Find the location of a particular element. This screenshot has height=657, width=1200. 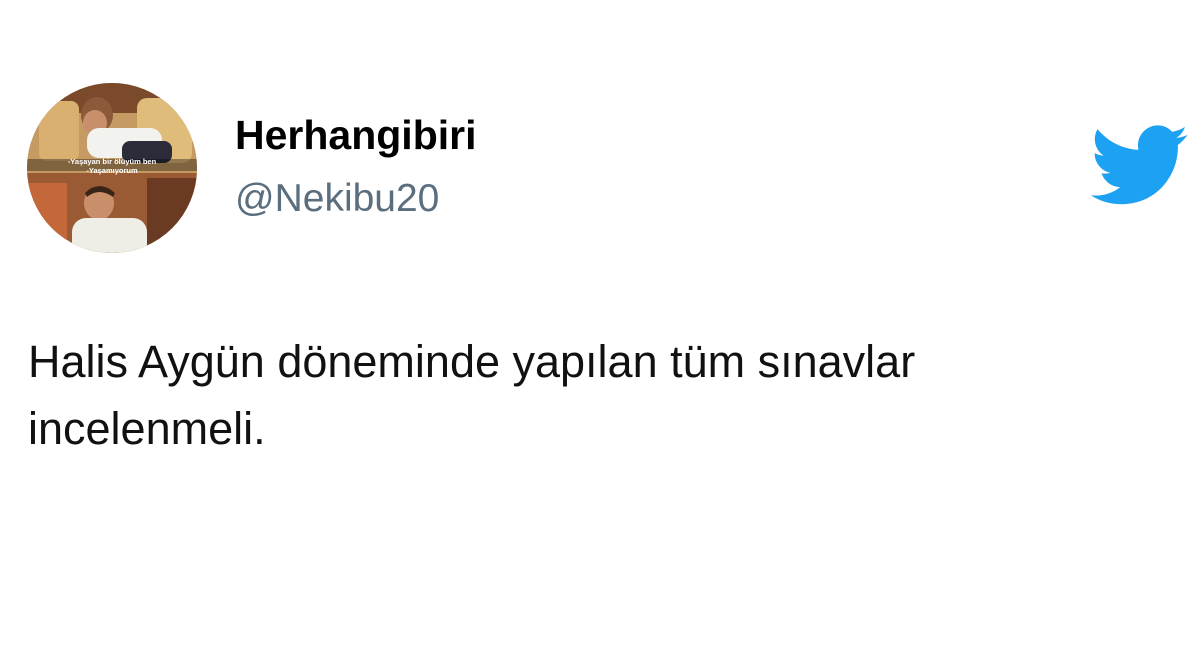

avatar-caption-1: -Yaşayan bir ölüyüm ben is located at coordinates (112, 161).